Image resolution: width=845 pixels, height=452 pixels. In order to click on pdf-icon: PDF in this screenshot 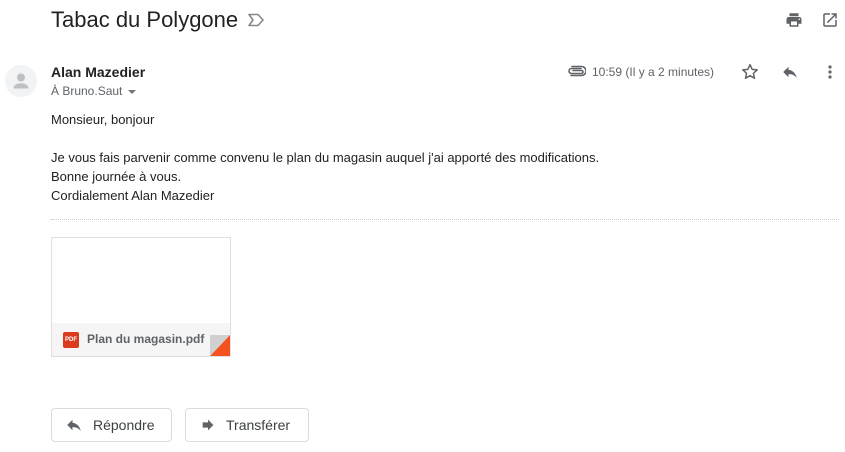, I will do `click(71, 340)`.